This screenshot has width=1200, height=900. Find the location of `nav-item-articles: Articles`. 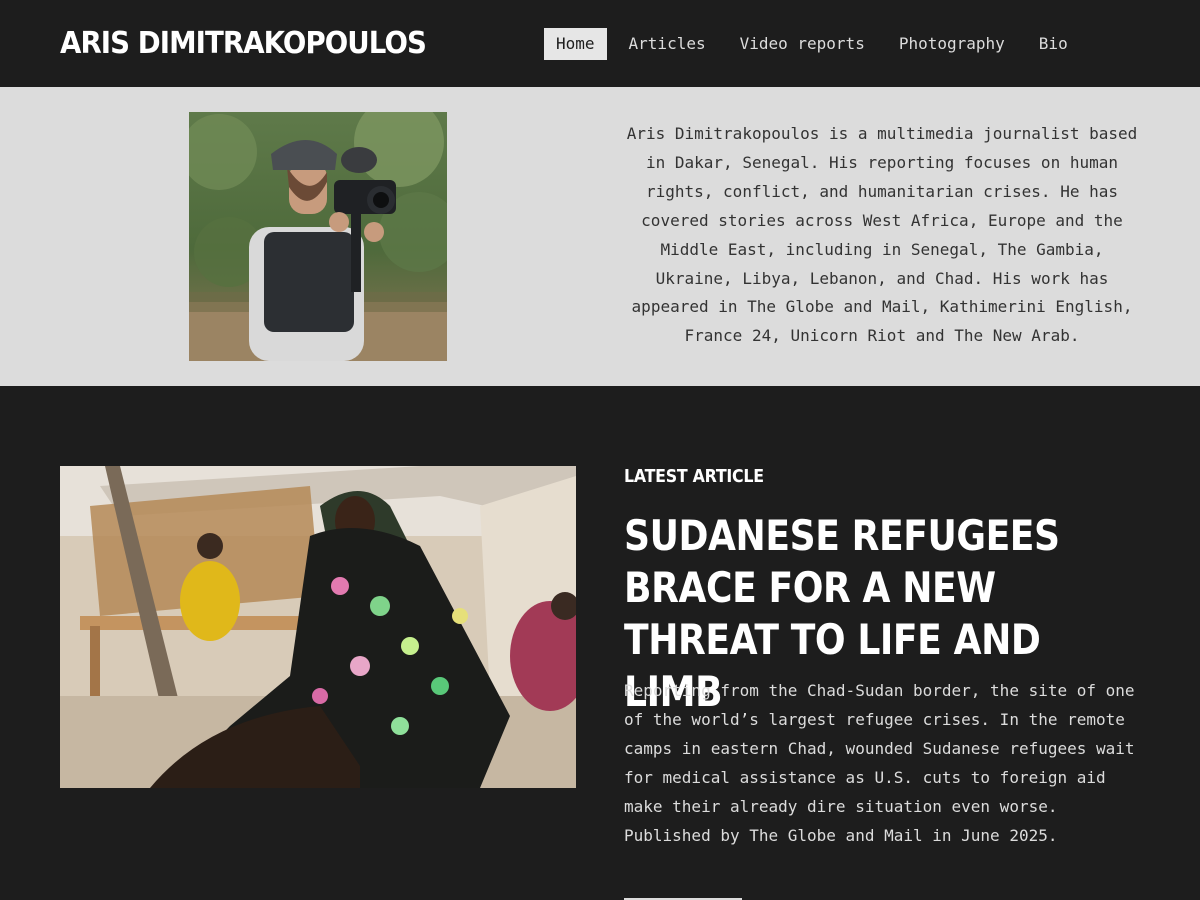

nav-item-articles: Articles is located at coordinates (667, 44).